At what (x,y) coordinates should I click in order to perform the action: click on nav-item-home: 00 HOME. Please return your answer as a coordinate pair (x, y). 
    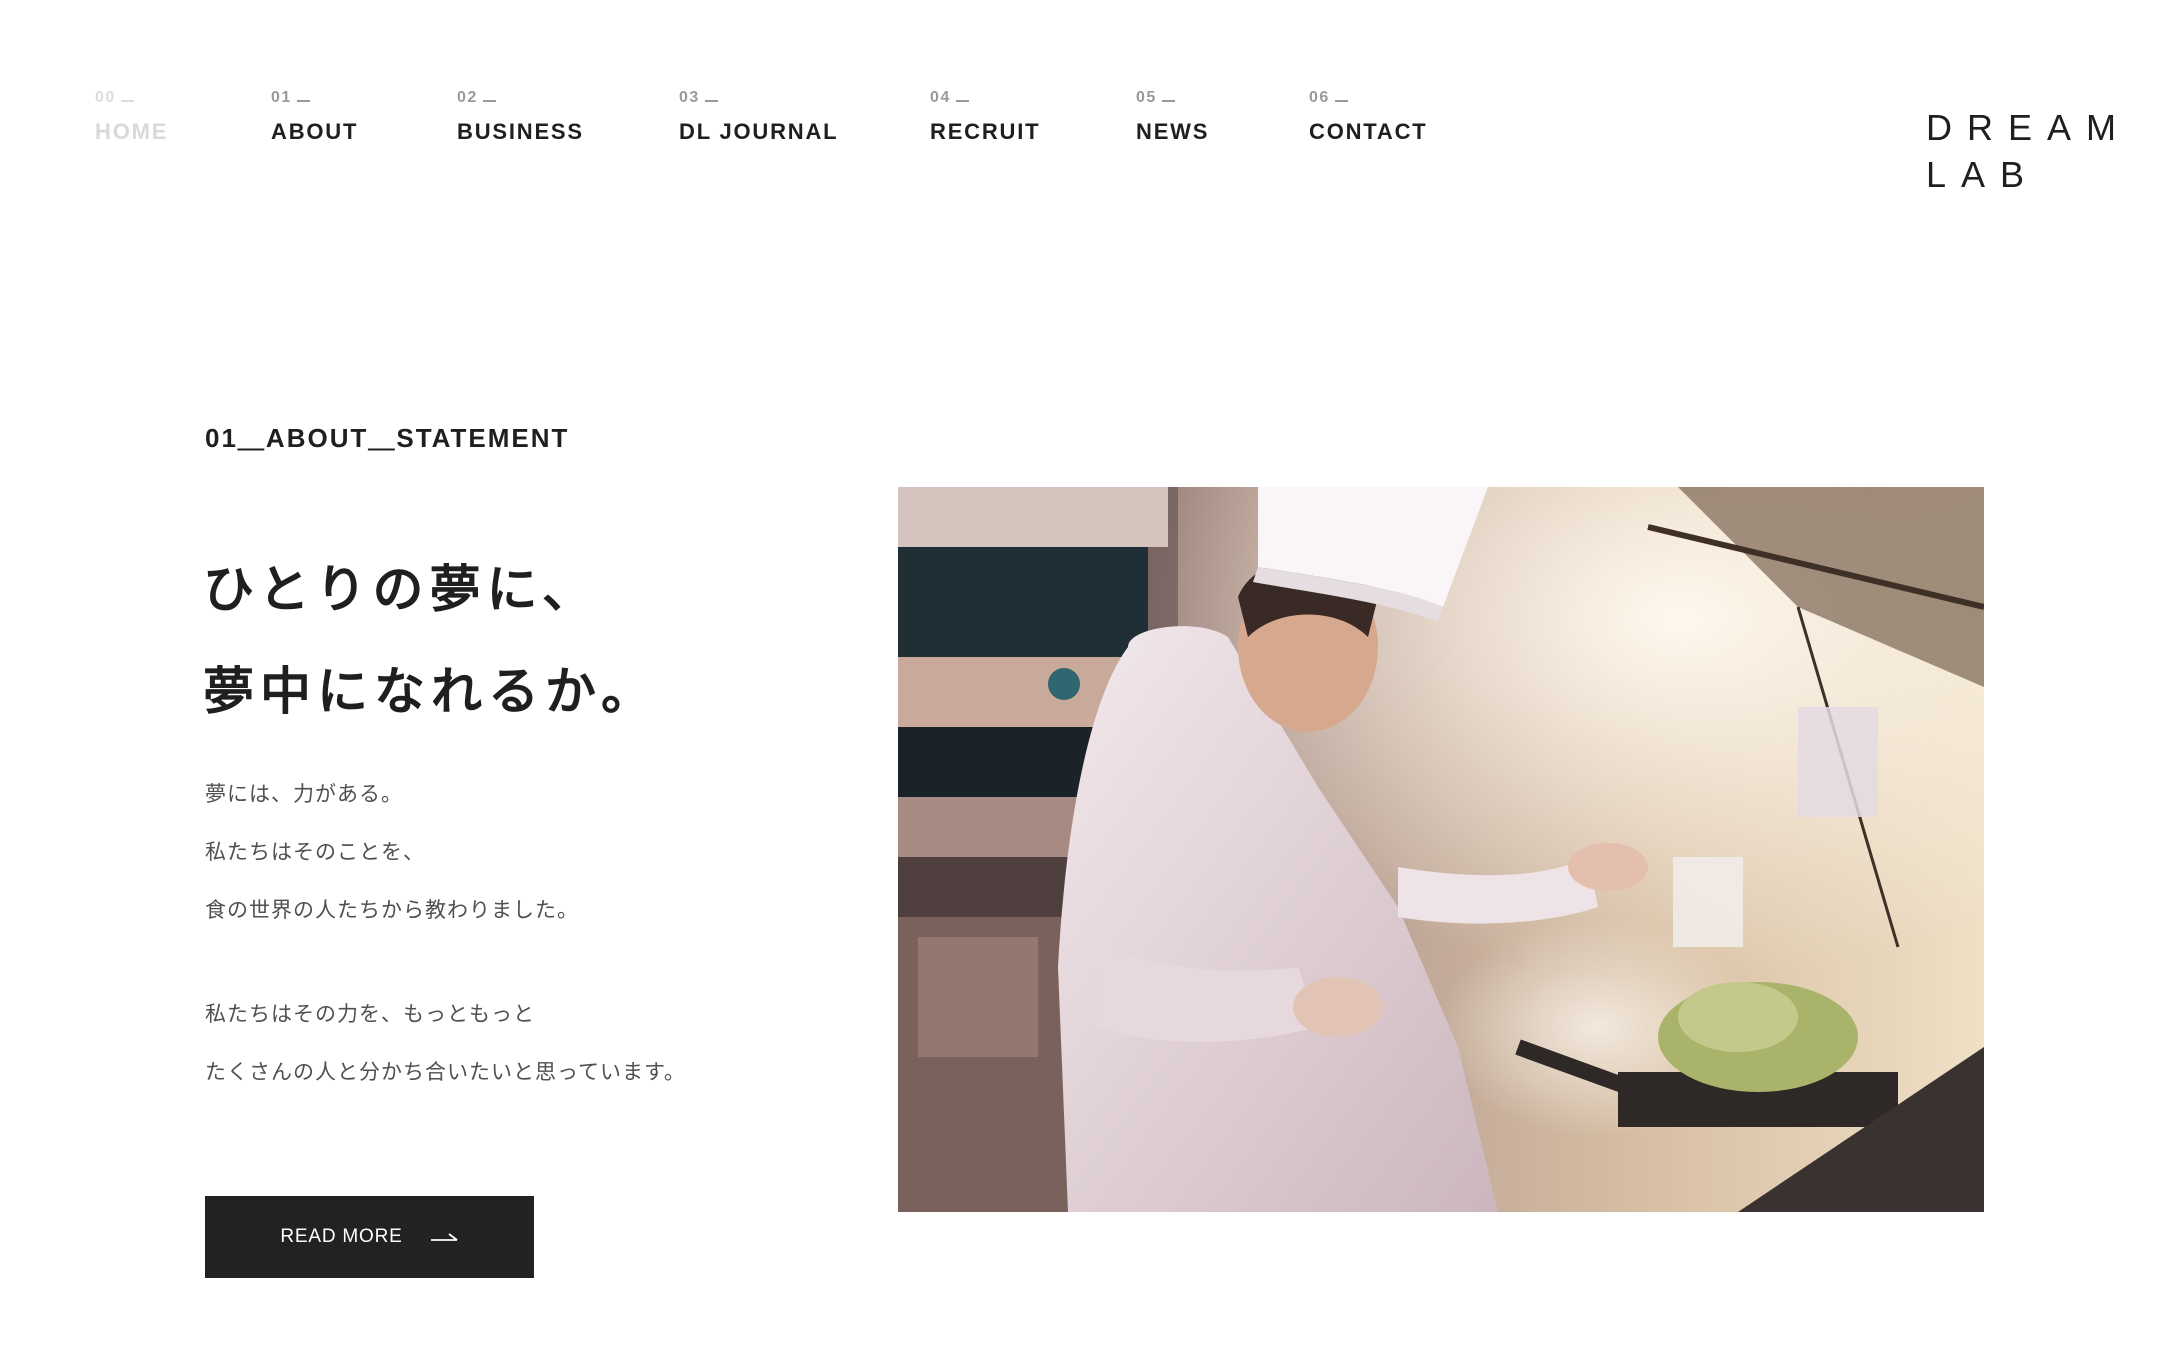
    Looking at the image, I should click on (131, 116).